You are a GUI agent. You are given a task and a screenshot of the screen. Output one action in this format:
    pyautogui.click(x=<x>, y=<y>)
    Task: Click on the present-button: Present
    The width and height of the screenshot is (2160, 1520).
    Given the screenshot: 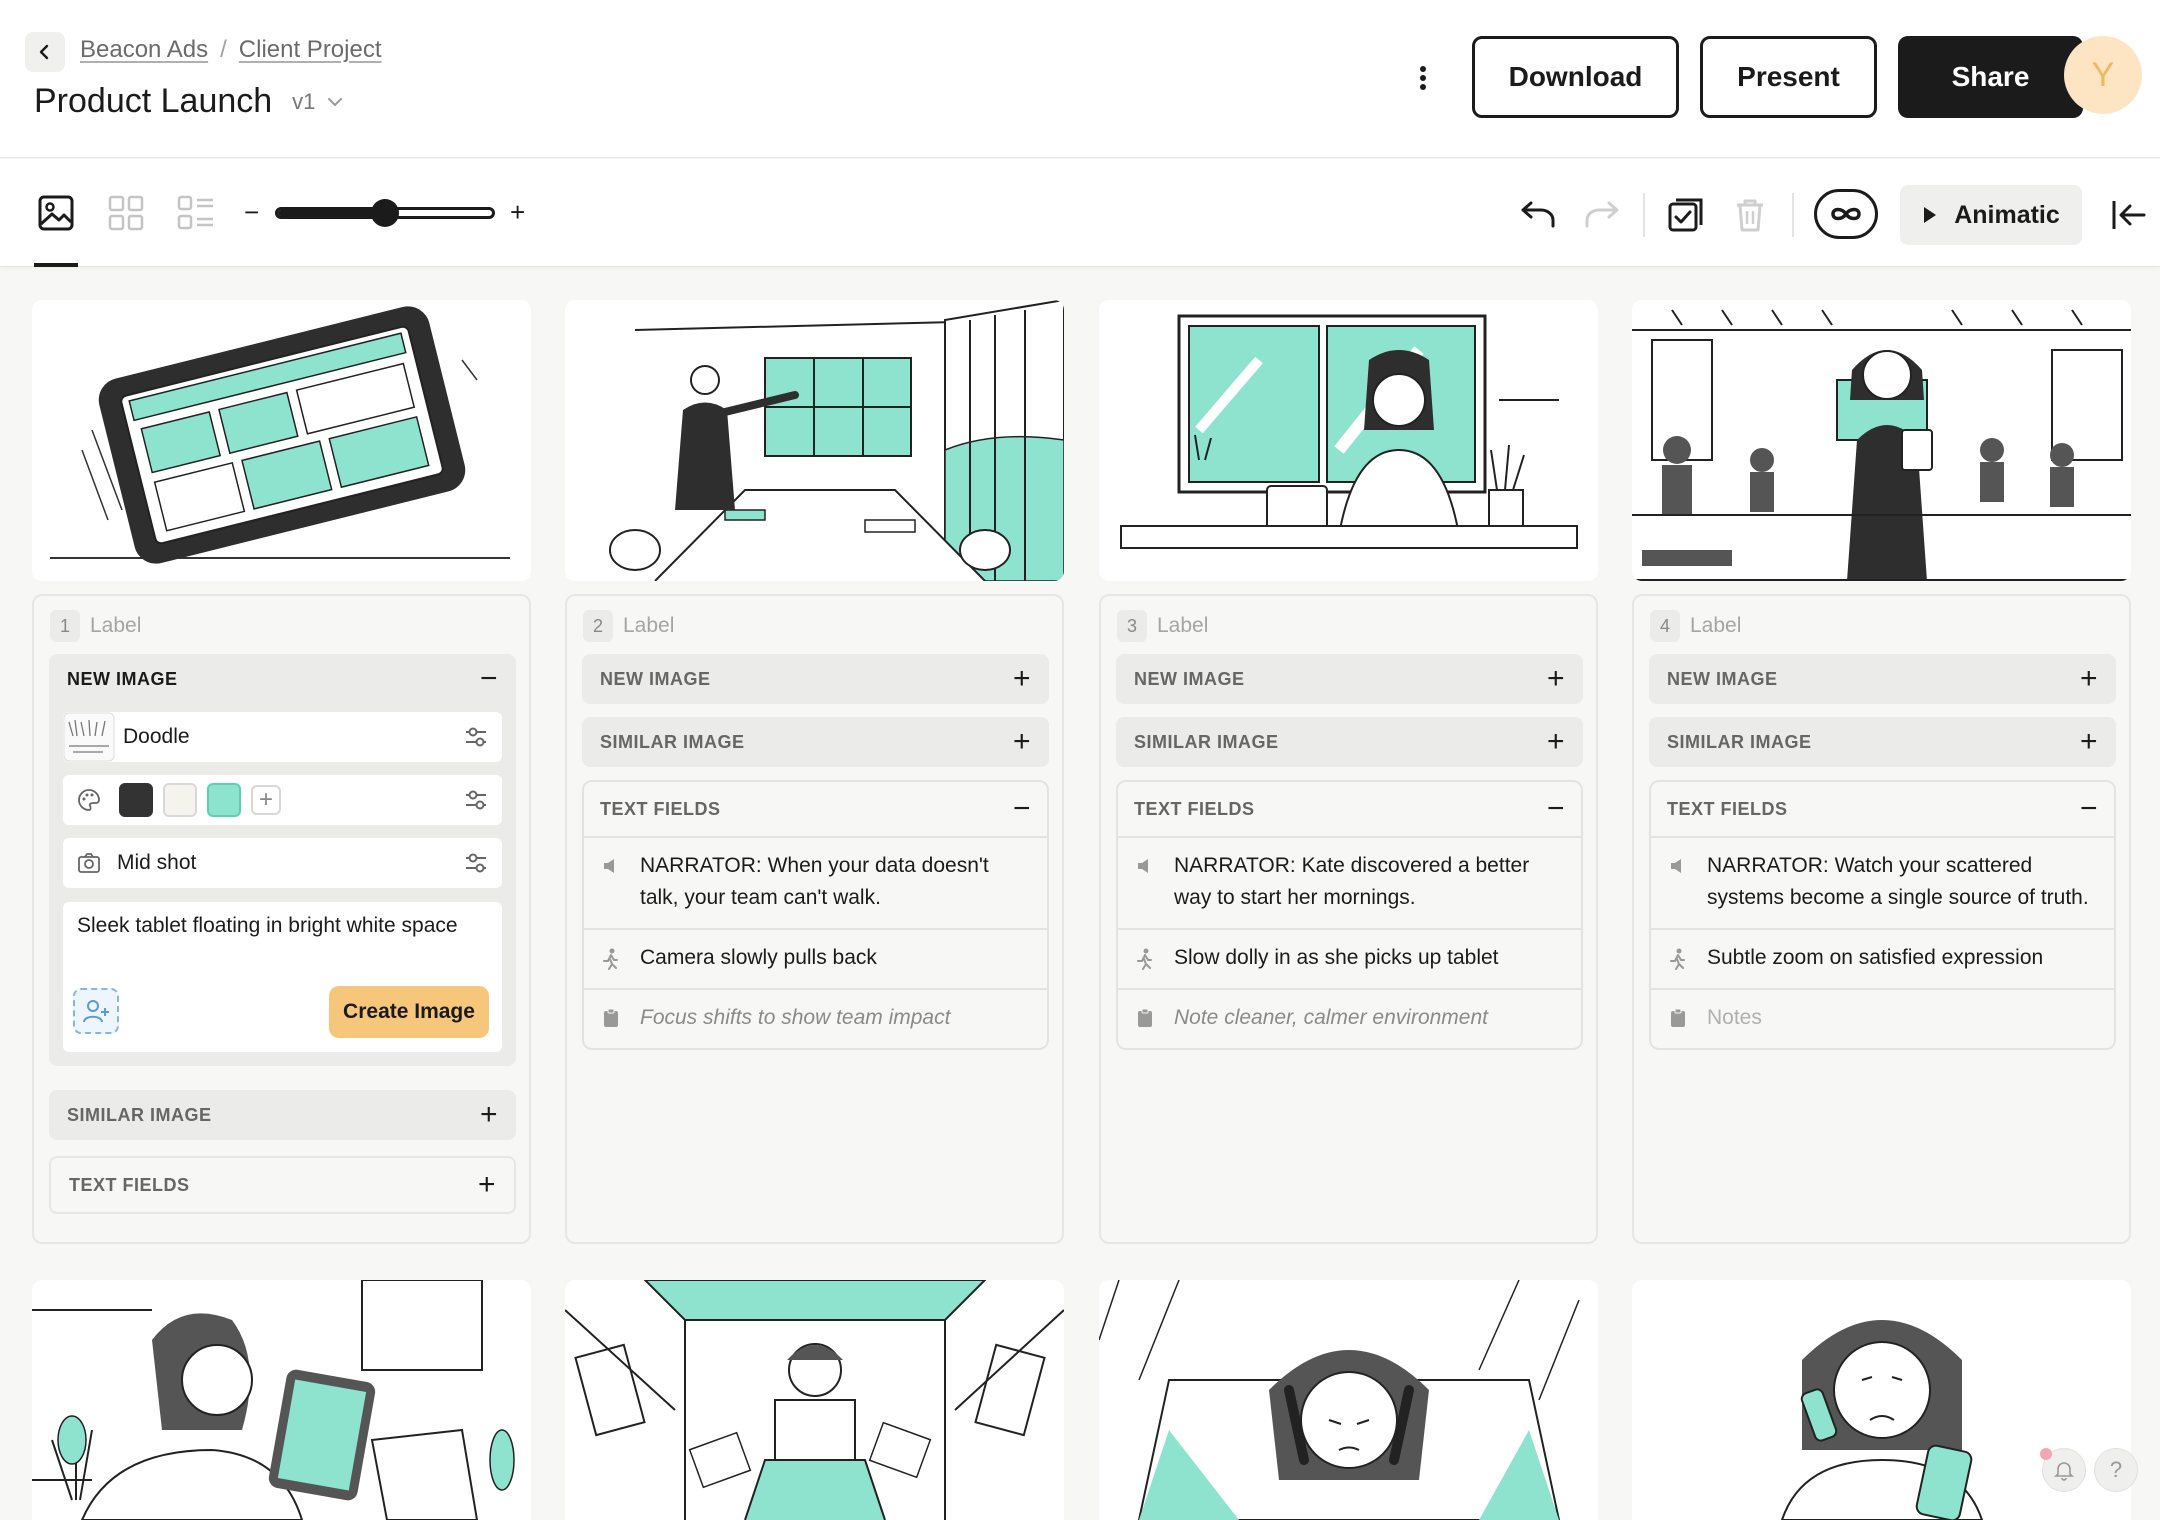 What is the action you would take?
    pyautogui.click(x=1788, y=77)
    